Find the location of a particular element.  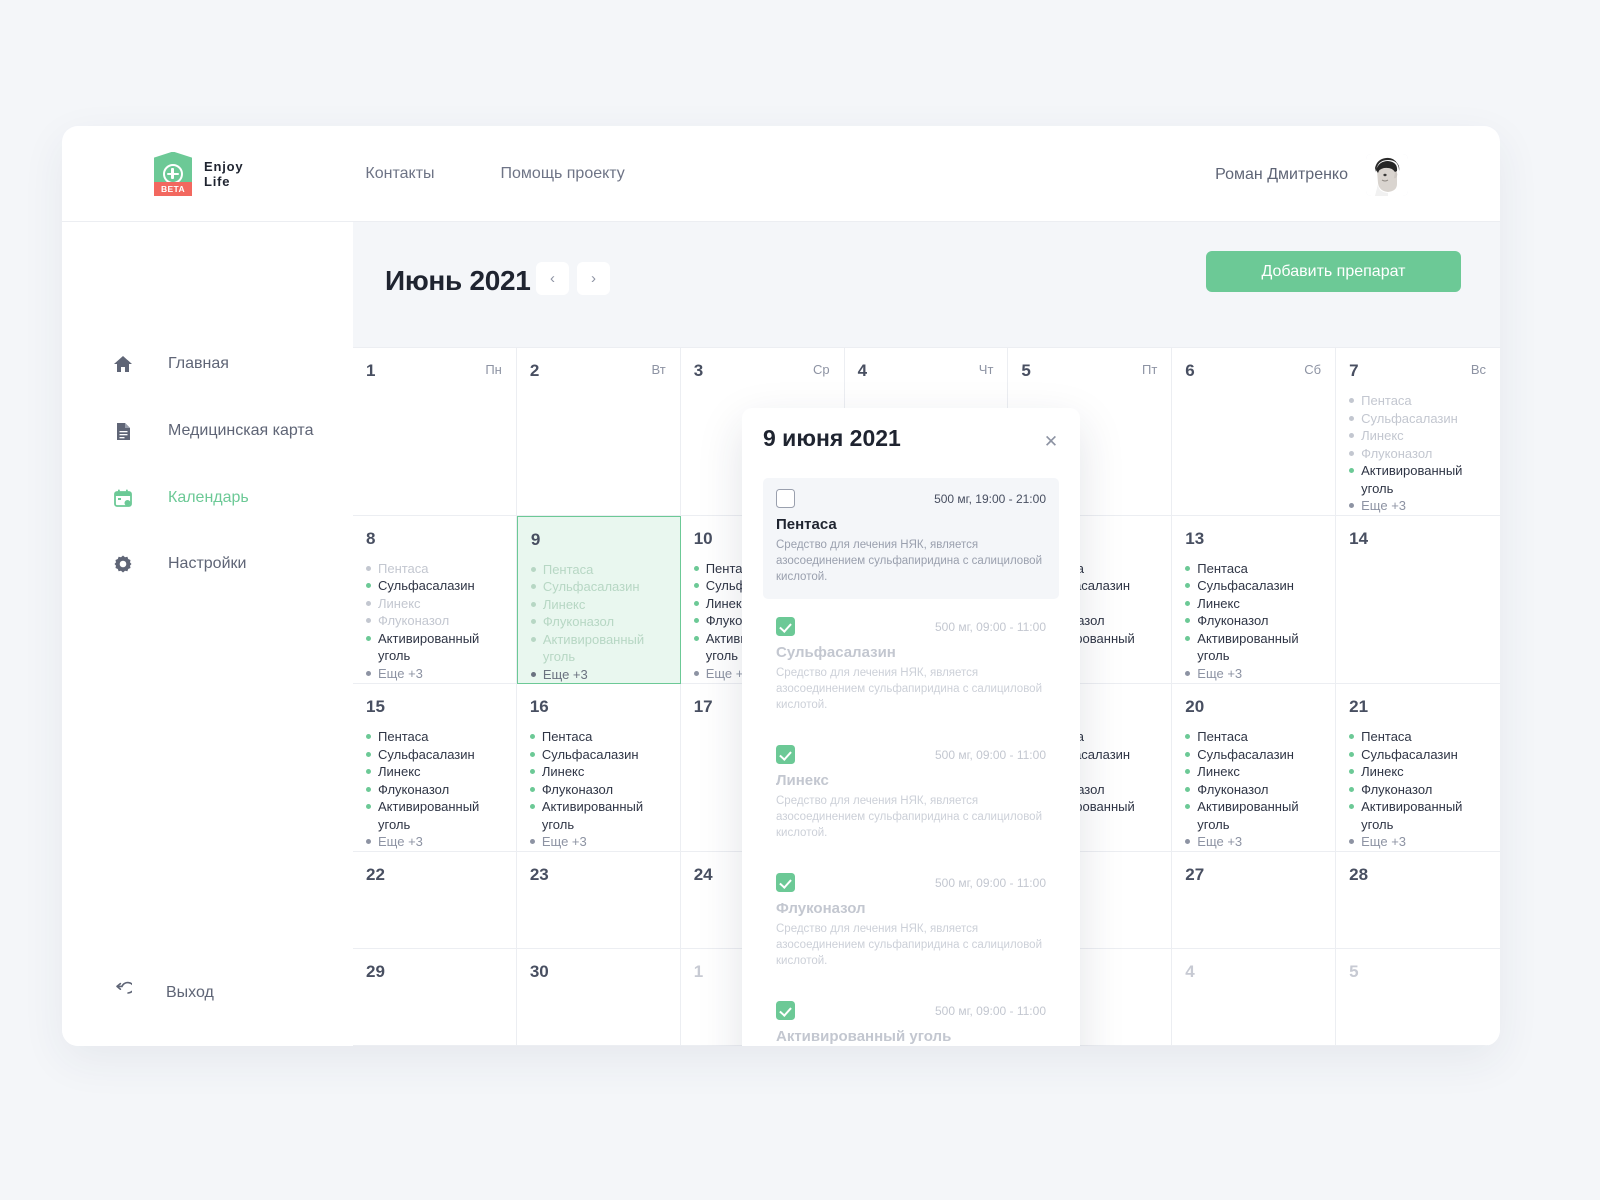

sidebar-label-settings: Настройки is located at coordinates (207, 563).